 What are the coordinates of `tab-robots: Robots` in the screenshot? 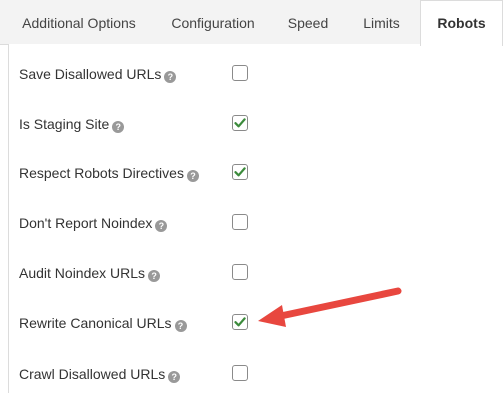 It's located at (461, 23).